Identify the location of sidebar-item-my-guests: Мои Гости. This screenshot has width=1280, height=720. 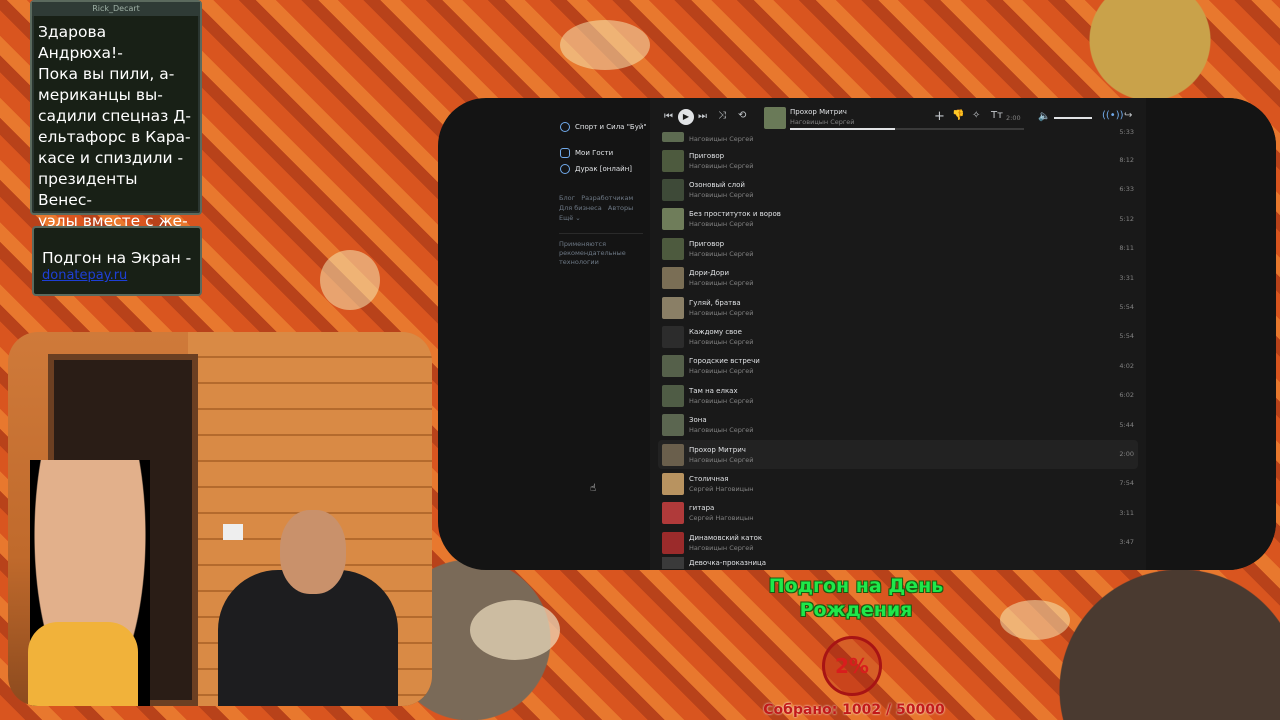
(586, 153).